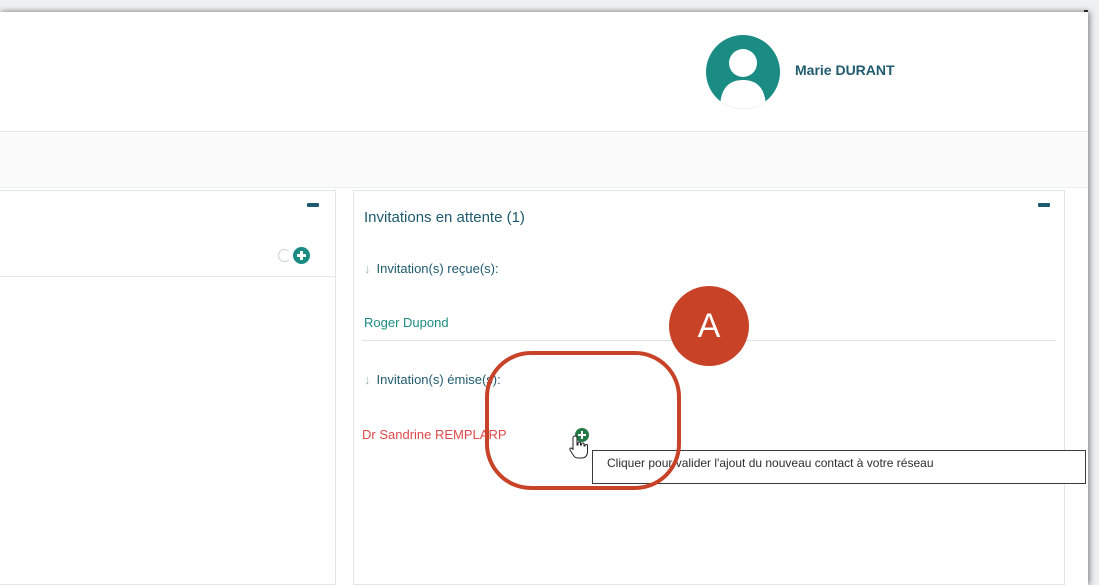 This screenshot has height=585, width=1099. What do you see at coordinates (301, 255) in the screenshot?
I see `add-contact-plus-icon` at bounding box center [301, 255].